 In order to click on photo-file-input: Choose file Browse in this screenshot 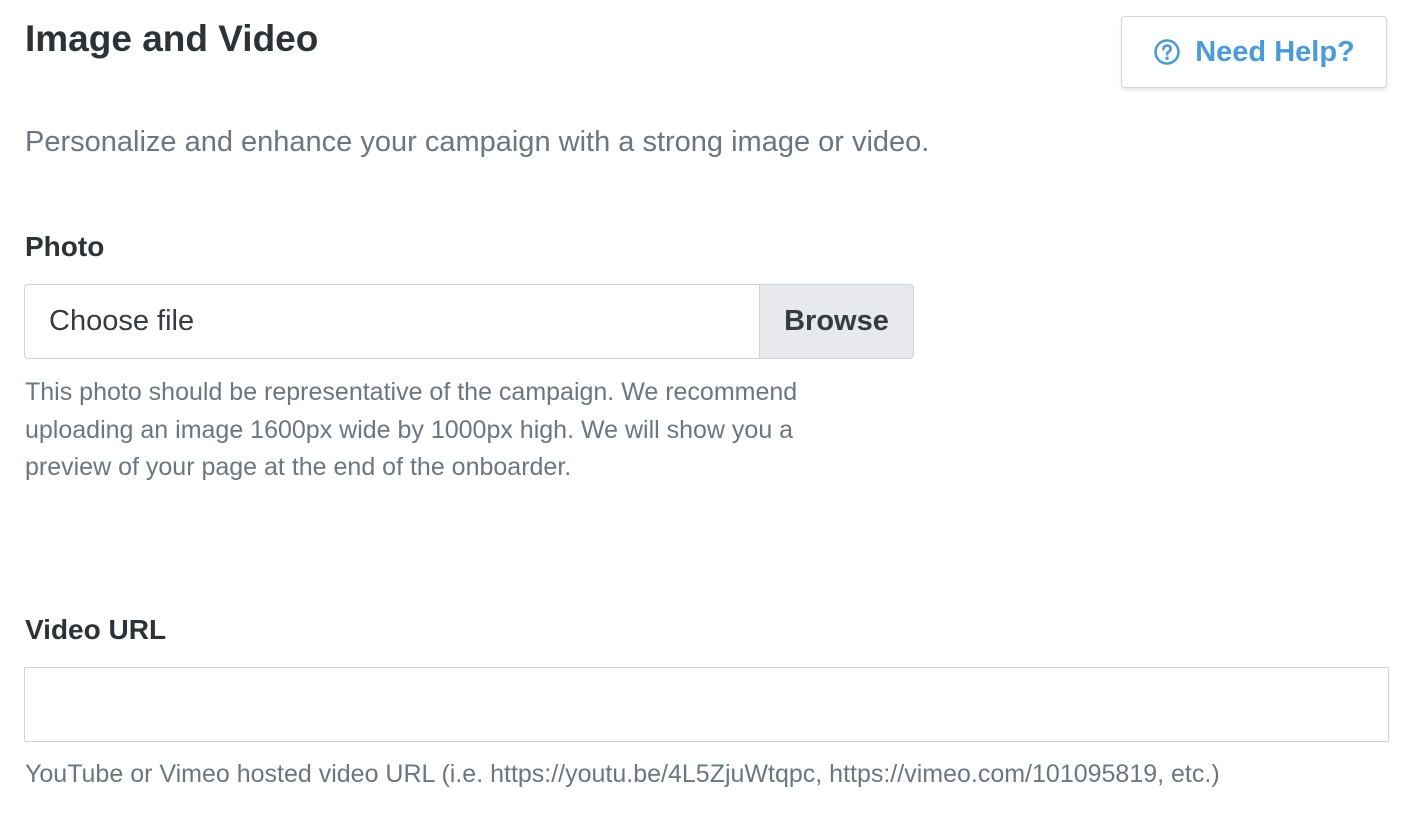, I will do `click(469, 321)`.